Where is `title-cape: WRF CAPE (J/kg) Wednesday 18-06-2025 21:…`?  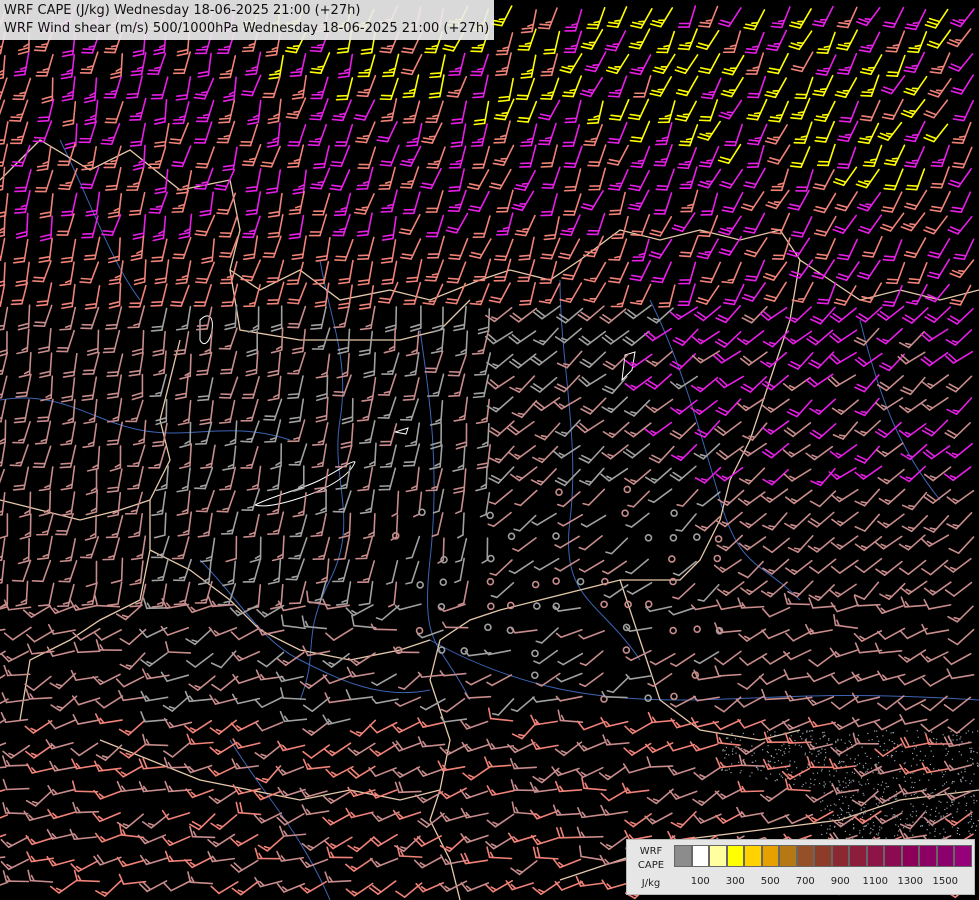 title-cape: WRF CAPE (J/kg) Wednesday 18-06-2025 21:… is located at coordinates (182, 10).